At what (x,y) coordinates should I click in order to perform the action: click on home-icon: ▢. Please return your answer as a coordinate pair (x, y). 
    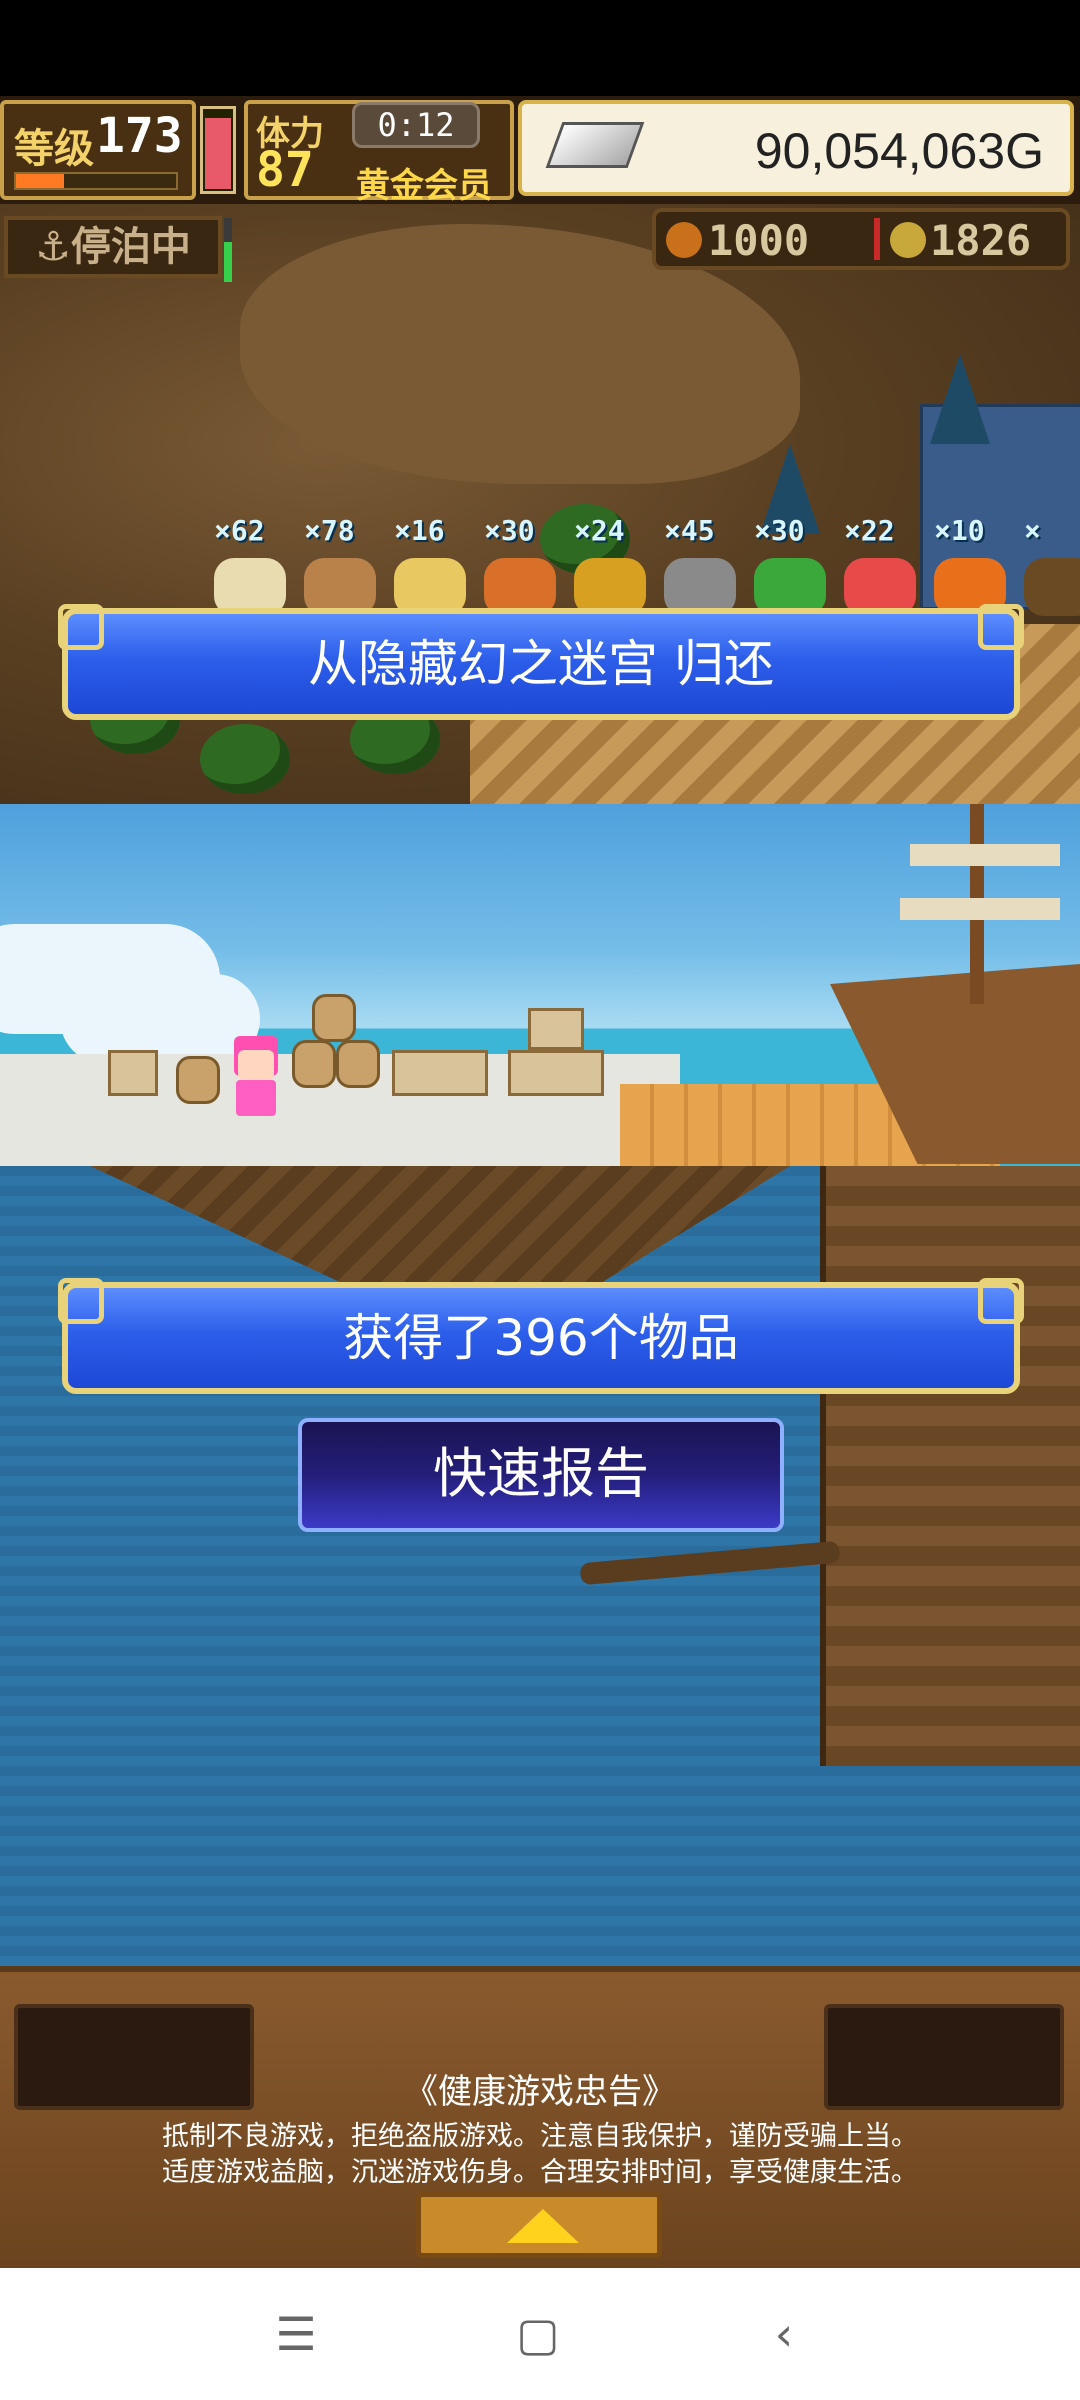
    Looking at the image, I should click on (538, 2334).